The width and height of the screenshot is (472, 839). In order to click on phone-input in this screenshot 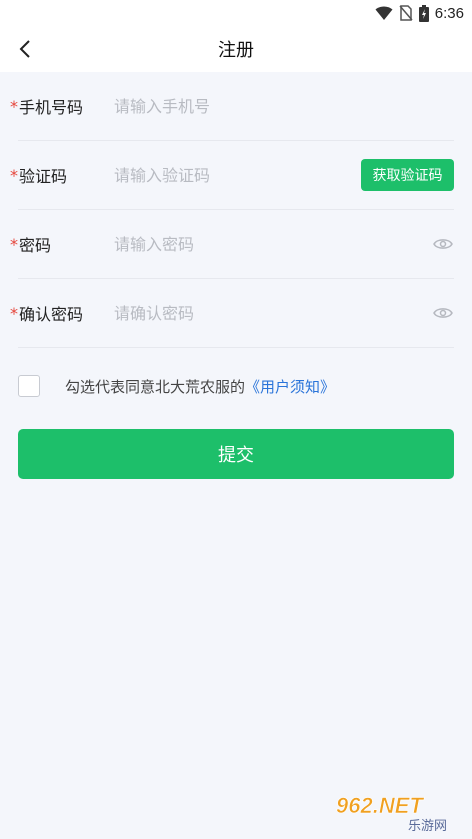, I will do `click(284, 106)`.